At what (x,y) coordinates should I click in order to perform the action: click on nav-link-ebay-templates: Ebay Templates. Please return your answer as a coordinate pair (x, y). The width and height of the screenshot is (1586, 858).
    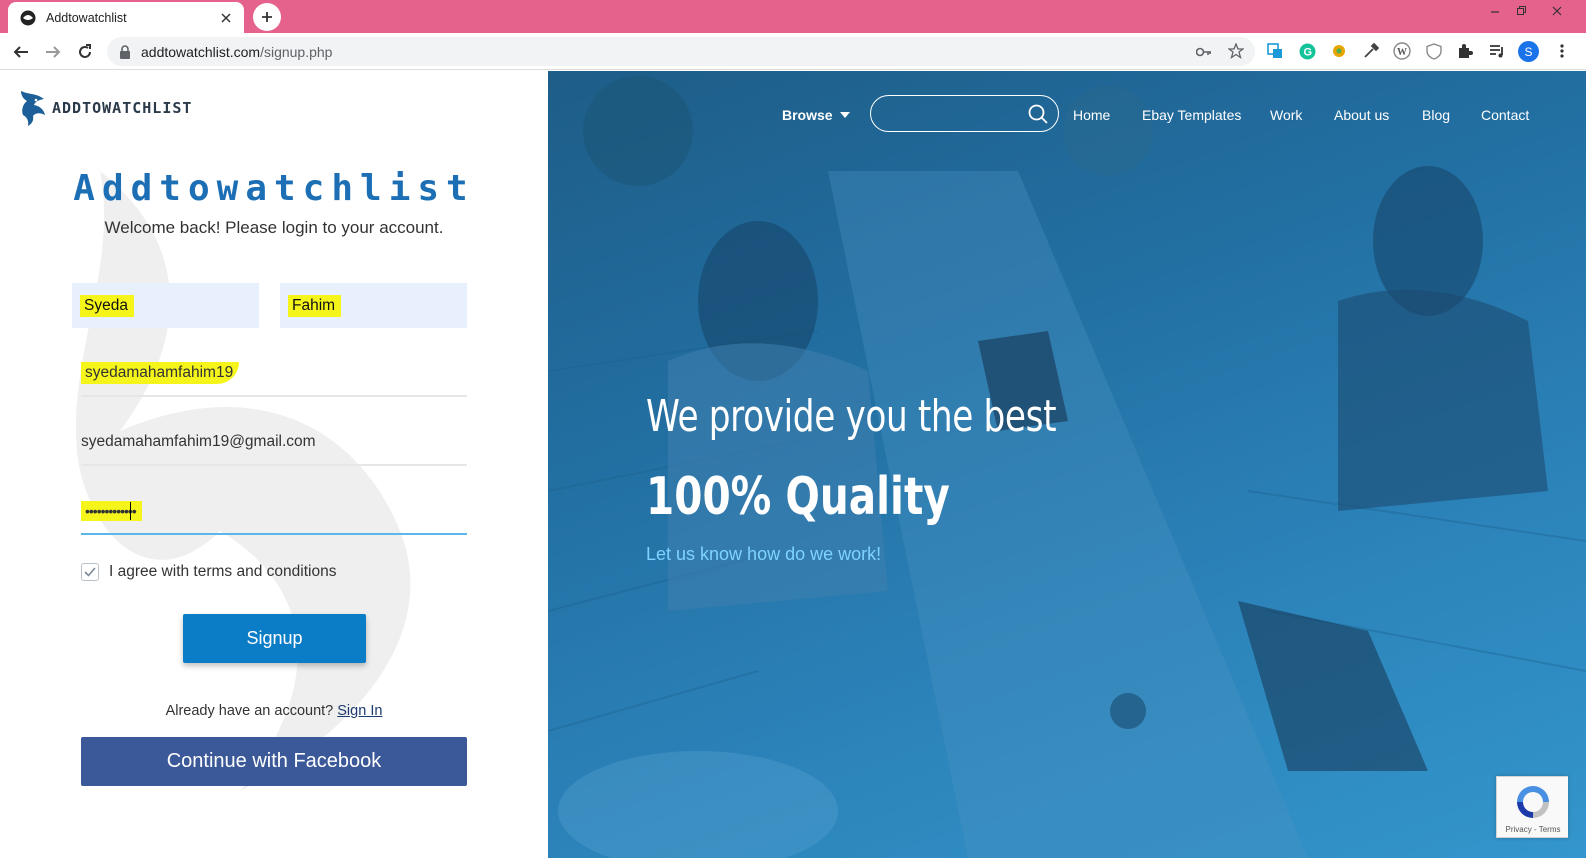
    Looking at the image, I should click on (1191, 115).